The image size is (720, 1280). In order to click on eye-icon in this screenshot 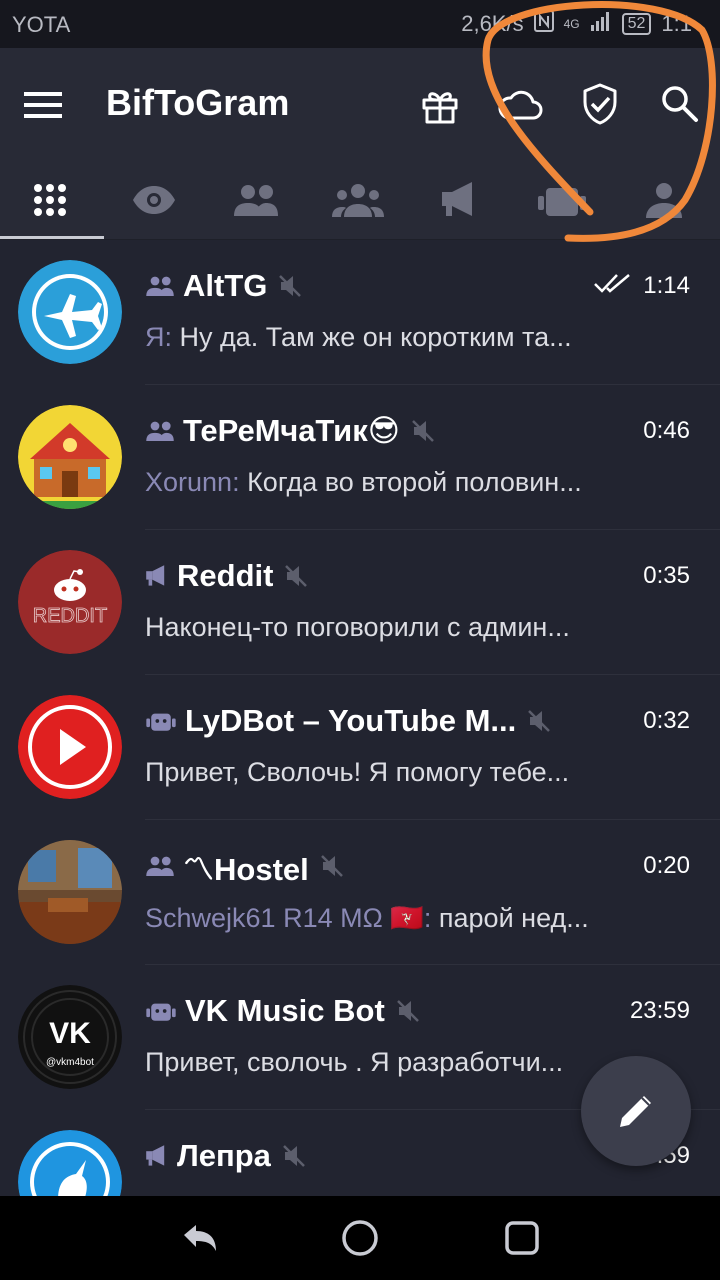, I will do `click(154, 200)`.